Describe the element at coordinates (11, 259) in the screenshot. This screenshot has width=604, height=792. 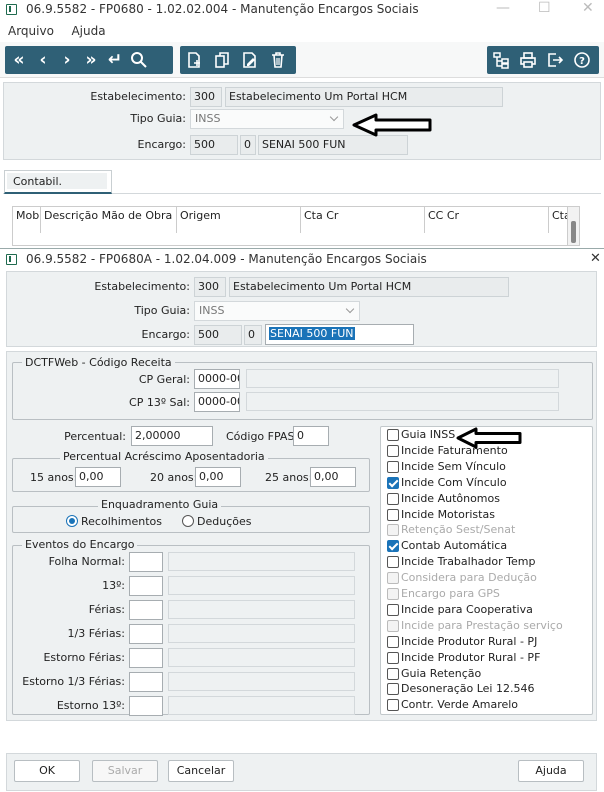
I see `dialog-app-icon` at that location.